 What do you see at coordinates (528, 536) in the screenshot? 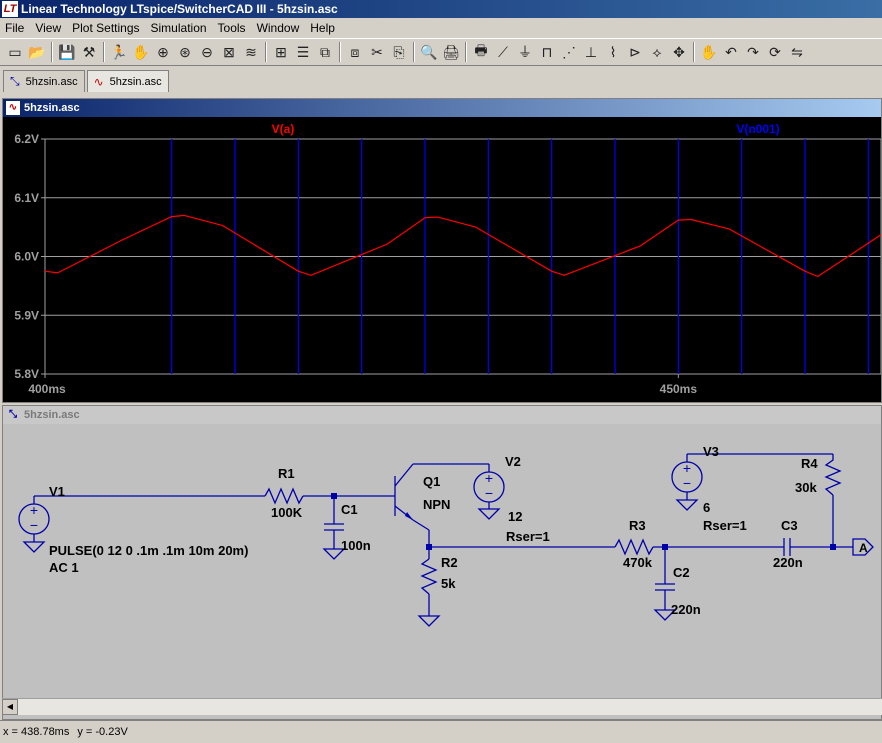
I see `v2-rser: Rser=1` at bounding box center [528, 536].